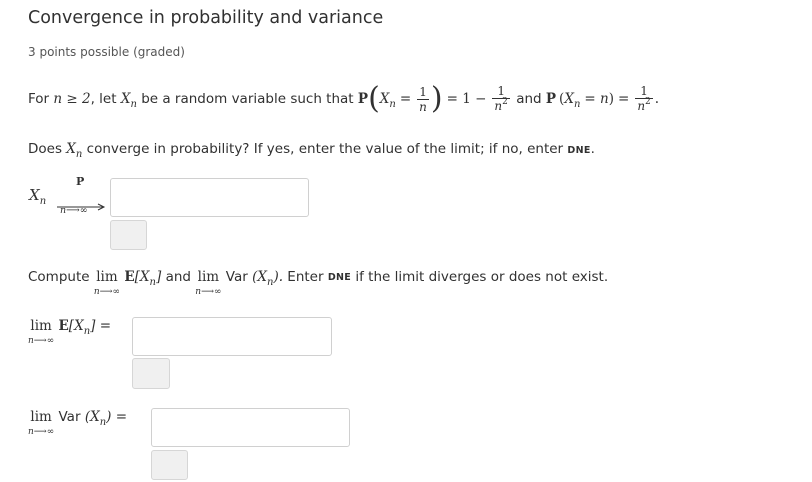 This screenshot has height=482, width=812. I want to click on q2-var-arg: (Xn)., so click(267, 278).